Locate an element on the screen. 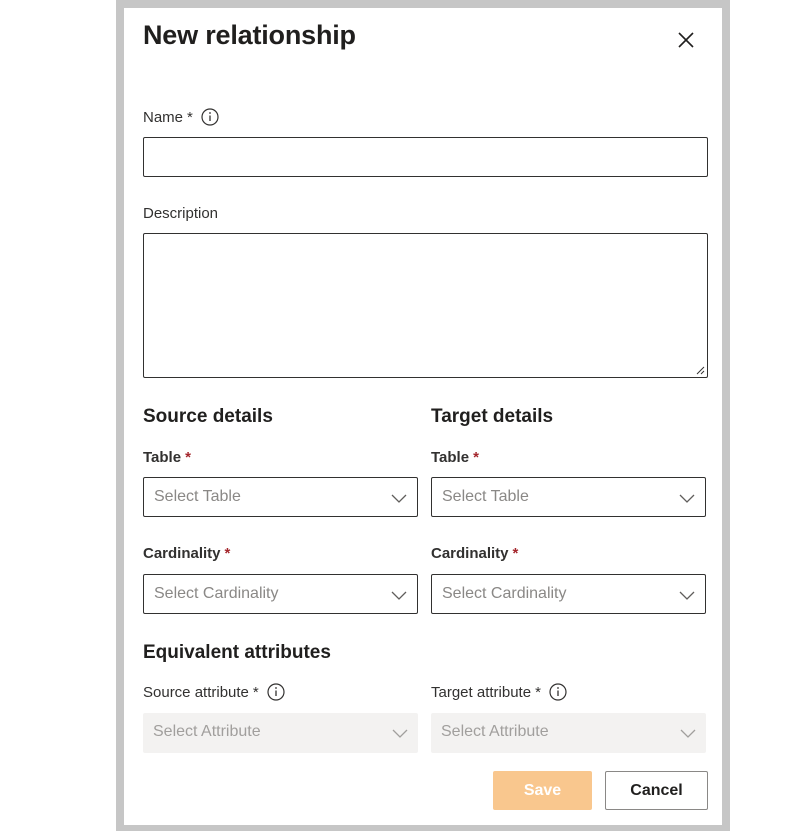  target-cardinality-label-text: Cardinality is located at coordinates (470, 553).